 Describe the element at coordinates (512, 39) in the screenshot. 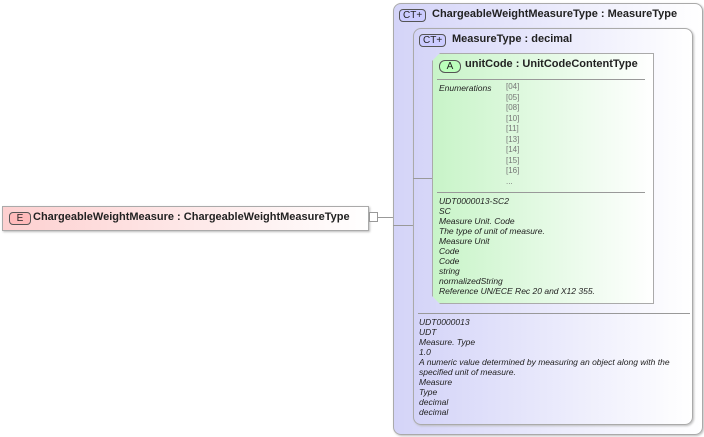

I see `inner-type-title: MeasureType : decimal` at that location.